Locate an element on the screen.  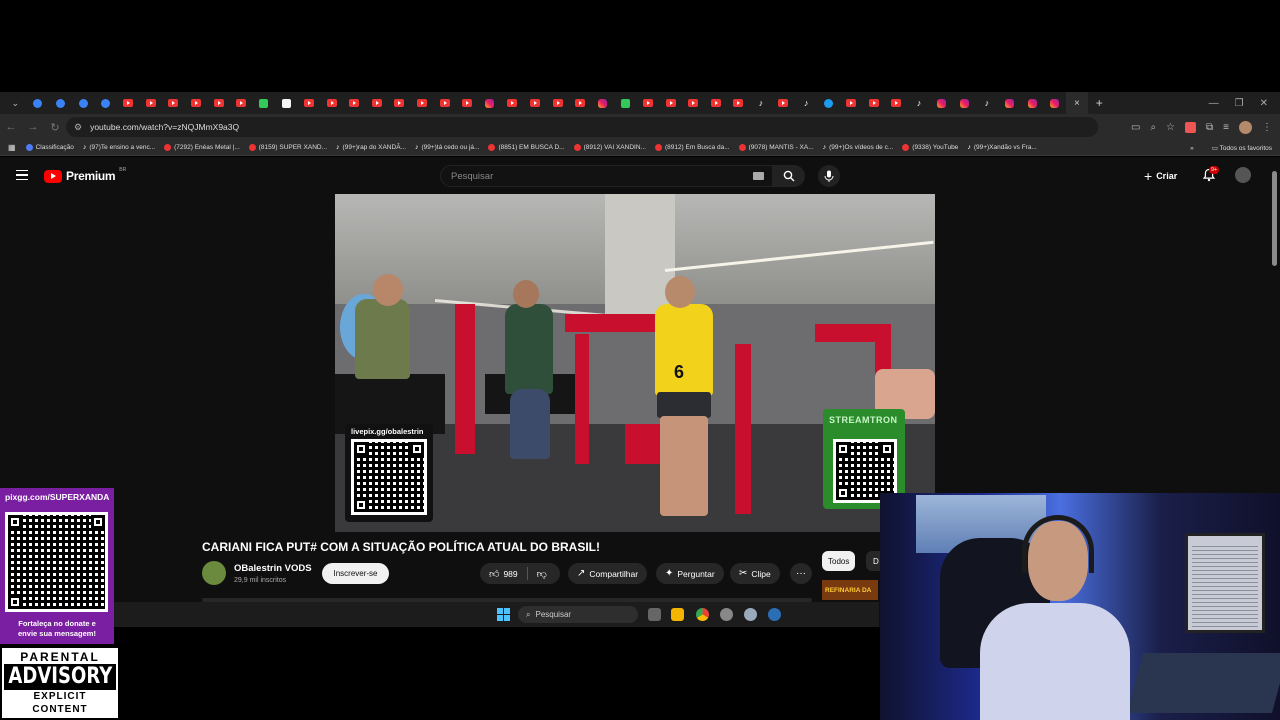
zoom-icon: ⌕ is located at coordinates (1153, 127).